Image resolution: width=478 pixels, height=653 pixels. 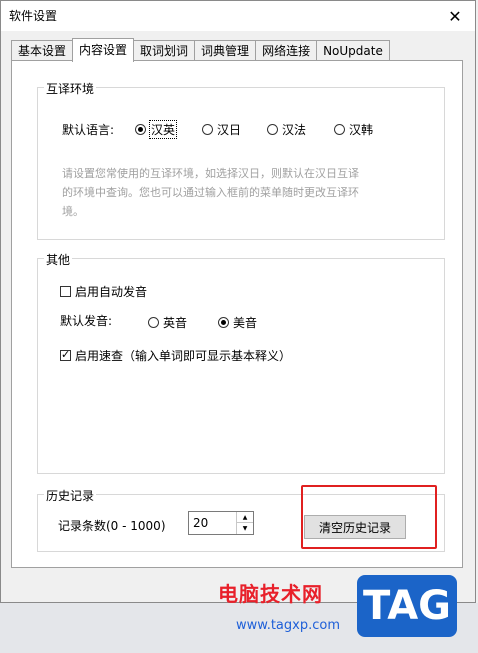 I want to click on radio-zh-ko-indicator, so click(x=339, y=129).